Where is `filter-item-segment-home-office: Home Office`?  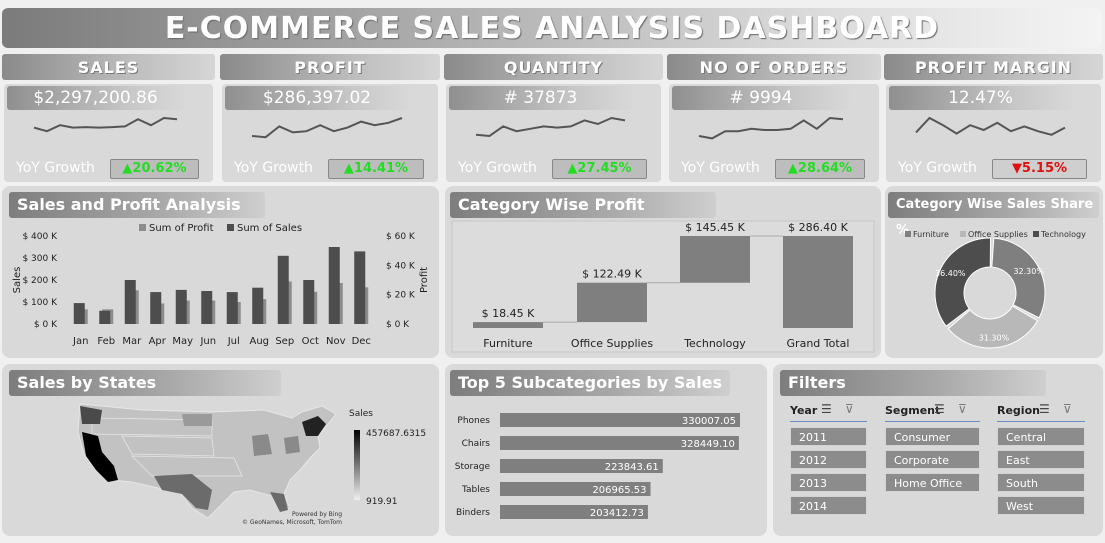 filter-item-segment-home-office: Home Office is located at coordinates (932, 482).